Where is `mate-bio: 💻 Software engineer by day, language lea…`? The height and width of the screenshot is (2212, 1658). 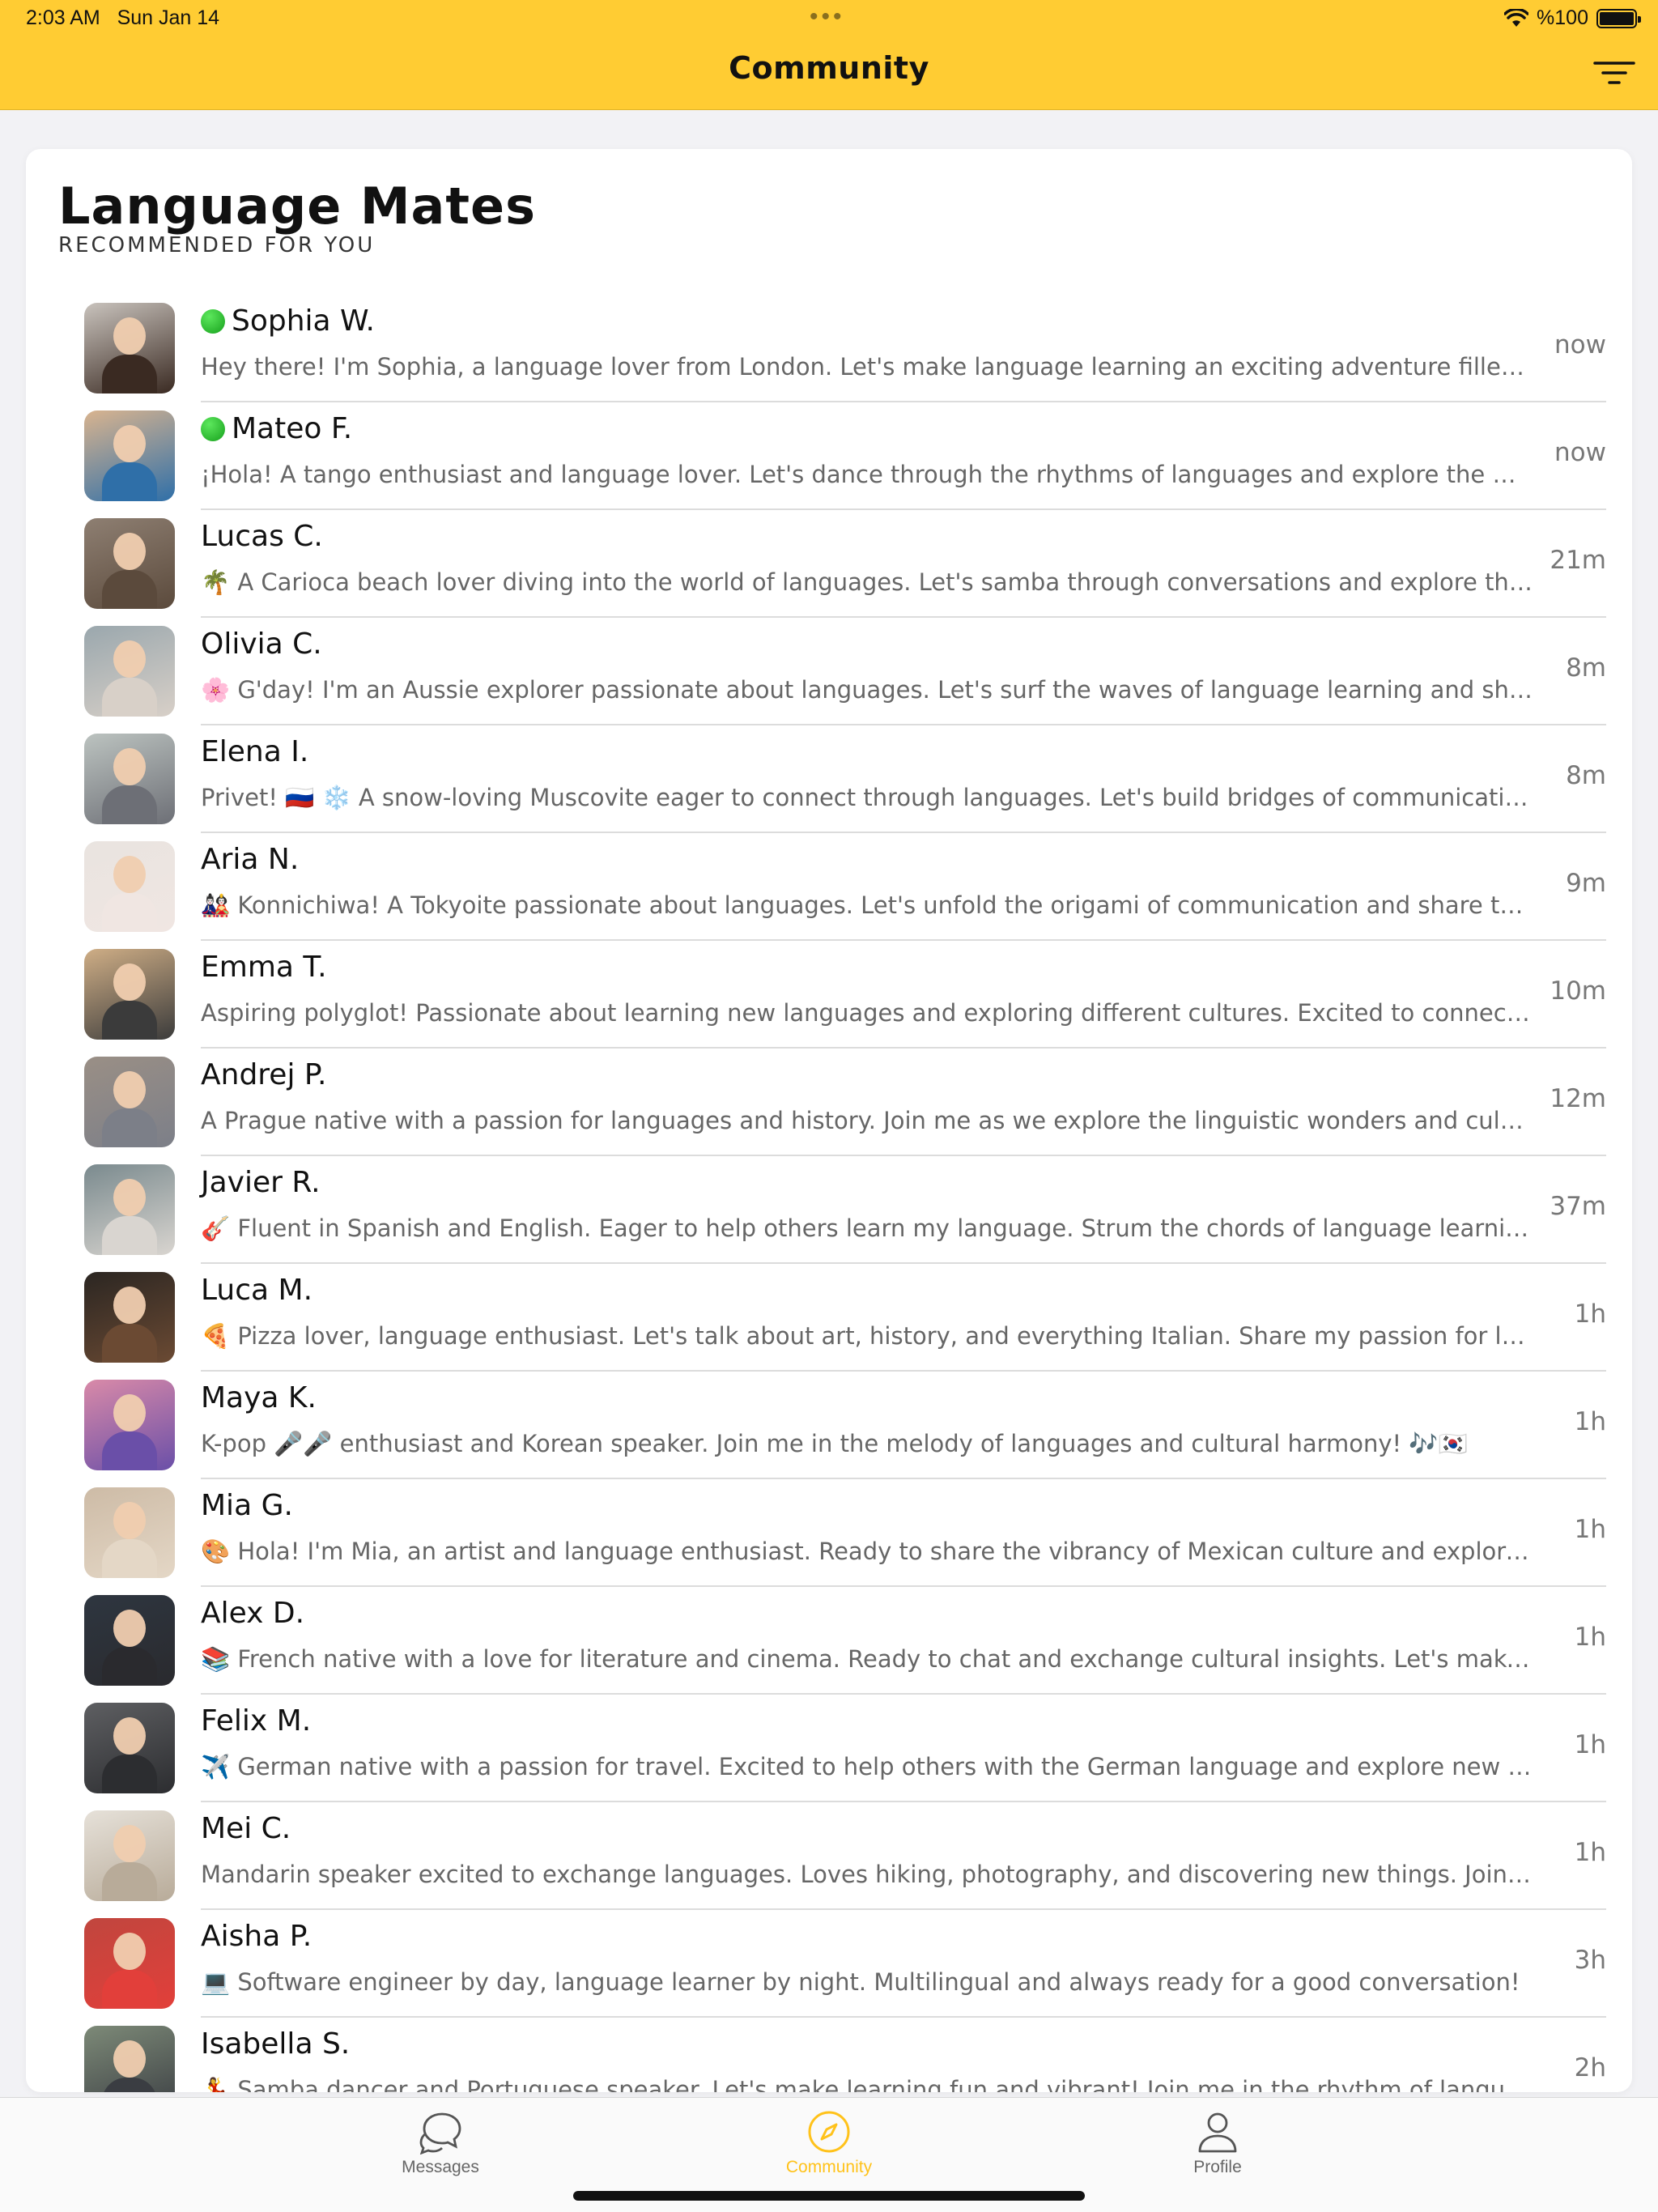 mate-bio: 💻 Software engineer by day, language lea… is located at coordinates (860, 1982).